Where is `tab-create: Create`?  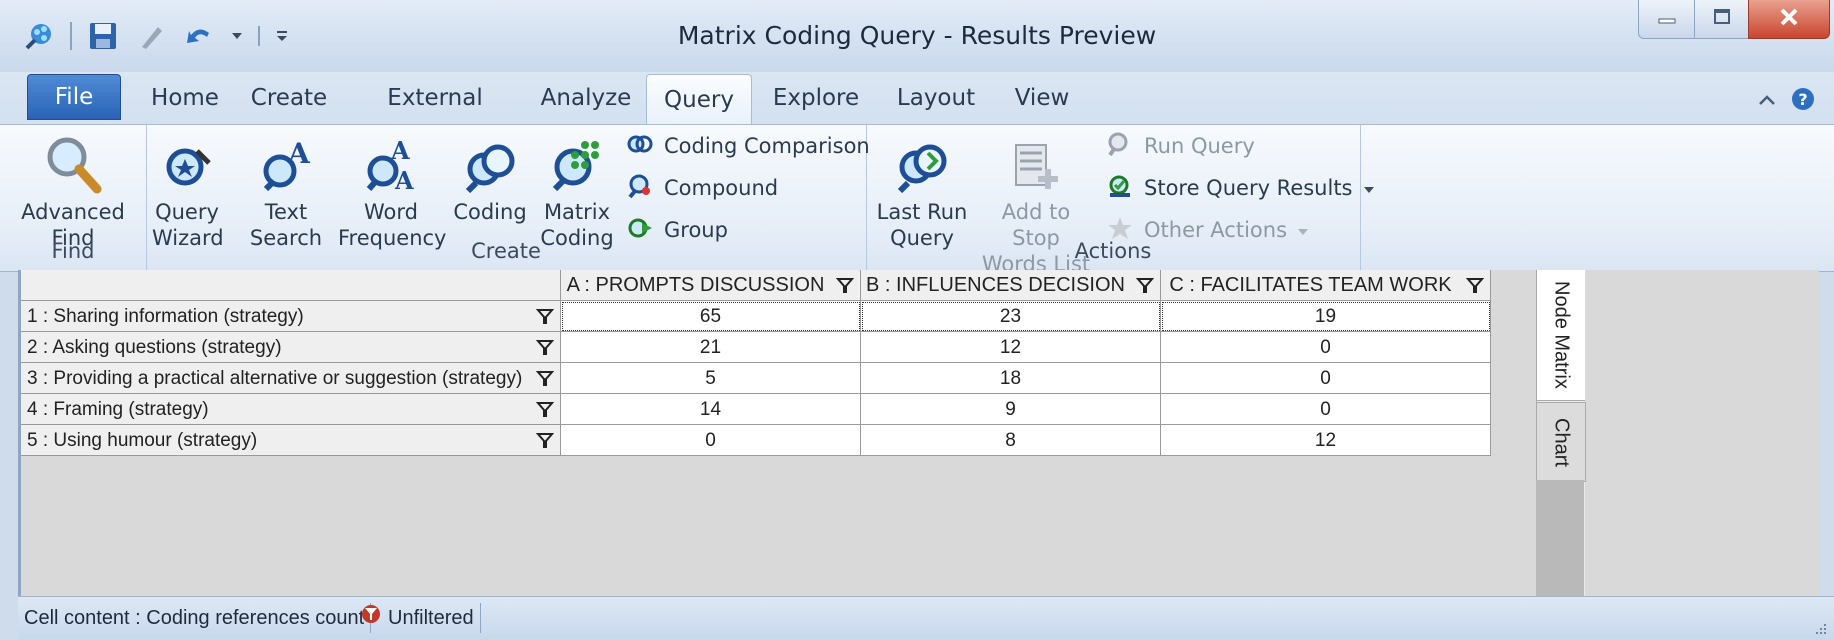
tab-create: Create is located at coordinates (289, 98).